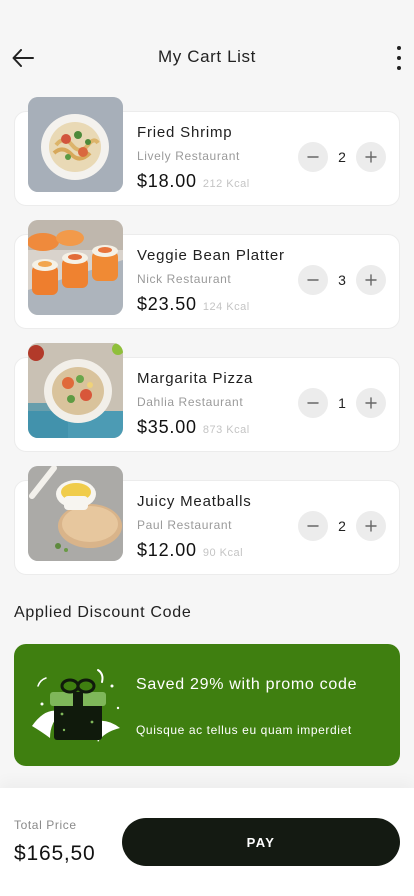 This screenshot has width=414, height=896. I want to click on quantity-stepper: 1, so click(342, 403).